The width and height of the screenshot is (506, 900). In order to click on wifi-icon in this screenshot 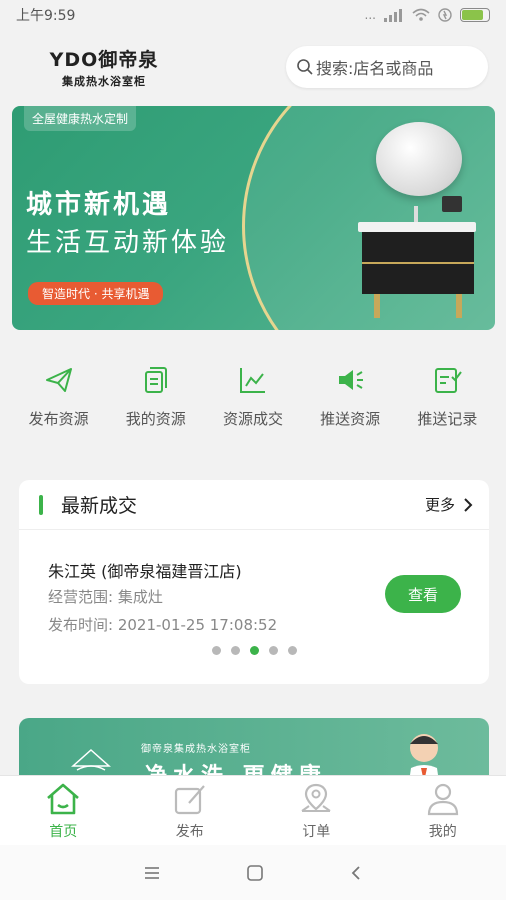, I will do `click(421, 14)`.